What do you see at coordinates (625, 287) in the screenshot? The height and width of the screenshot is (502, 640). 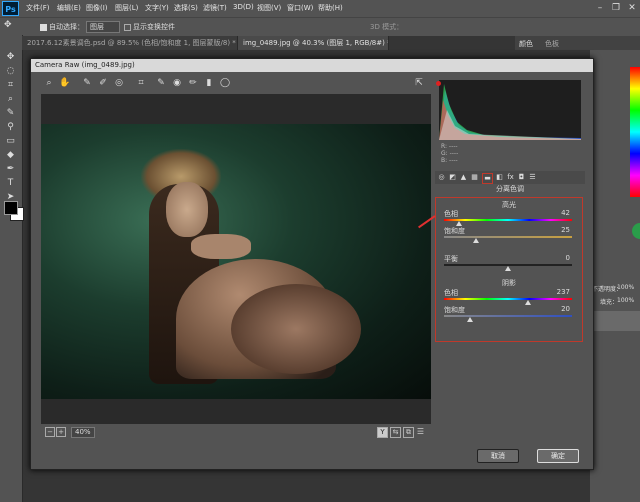 I see `opacity-value: 100%` at bounding box center [625, 287].